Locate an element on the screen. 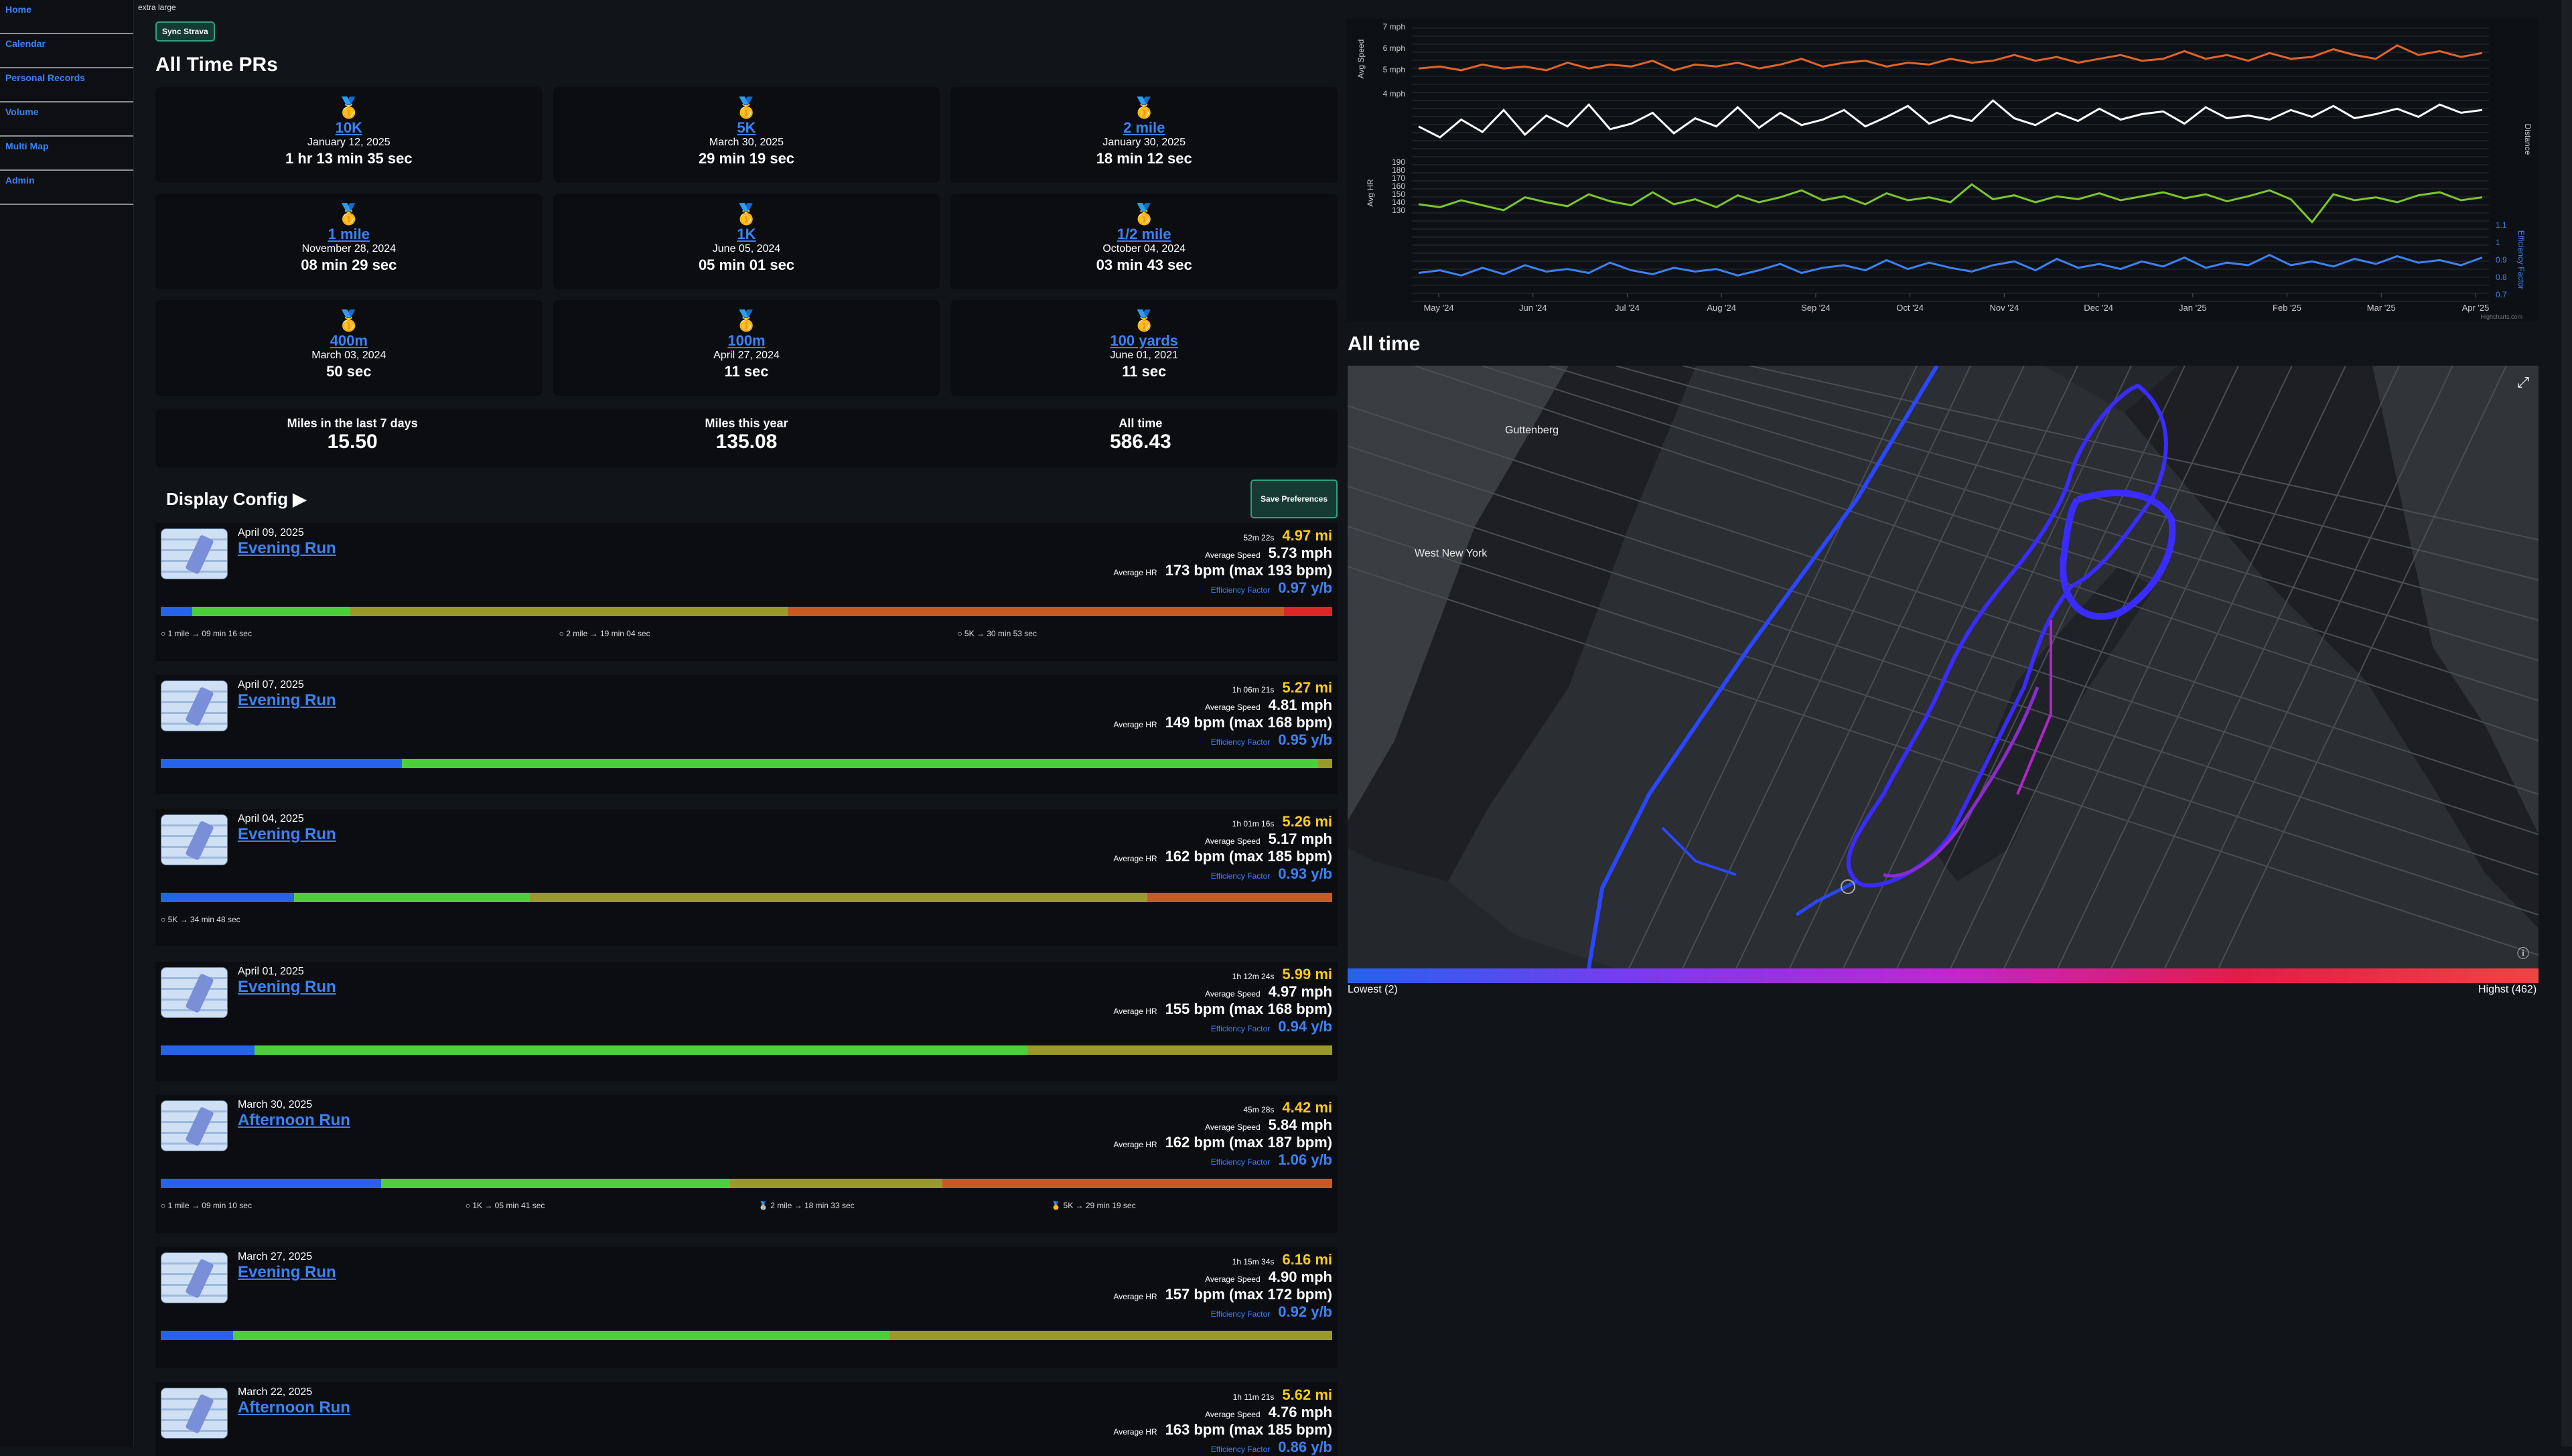  activity-date: March 30, 2025 is located at coordinates (275, 1104).